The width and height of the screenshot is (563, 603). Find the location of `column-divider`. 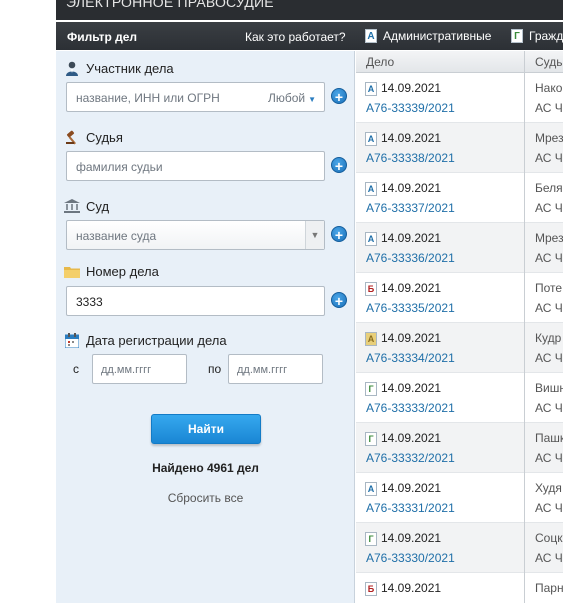

column-divider is located at coordinates (524, 338).